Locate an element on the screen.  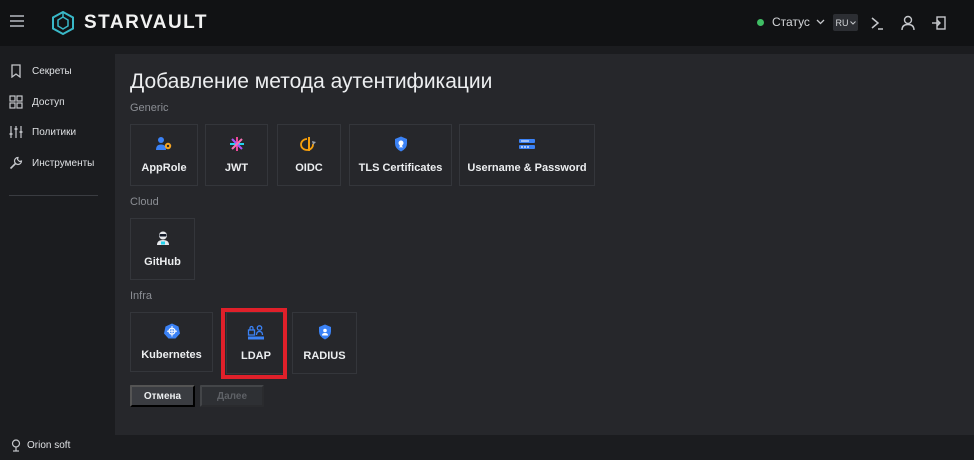
console-icon is located at coordinates (877, 23).